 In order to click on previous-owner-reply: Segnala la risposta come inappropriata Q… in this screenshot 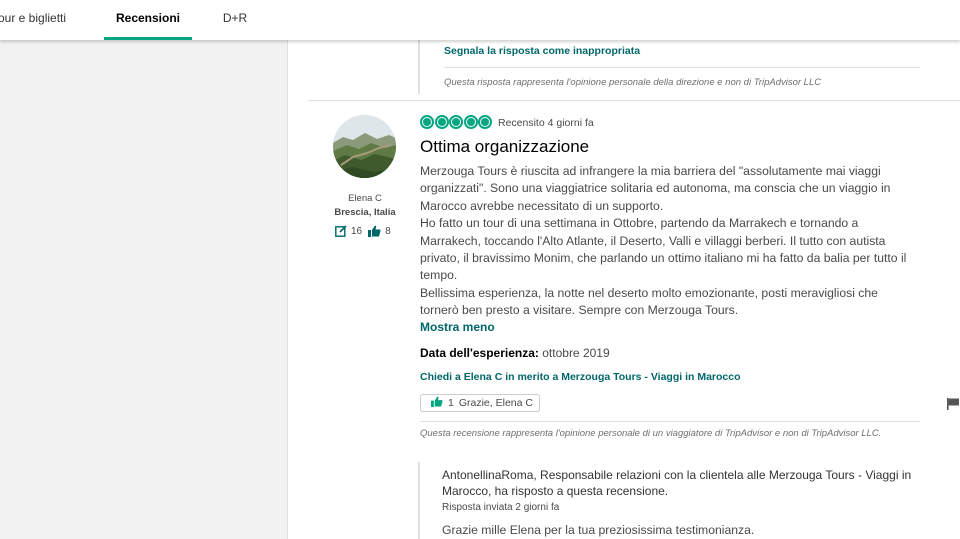, I will do `click(669, 67)`.